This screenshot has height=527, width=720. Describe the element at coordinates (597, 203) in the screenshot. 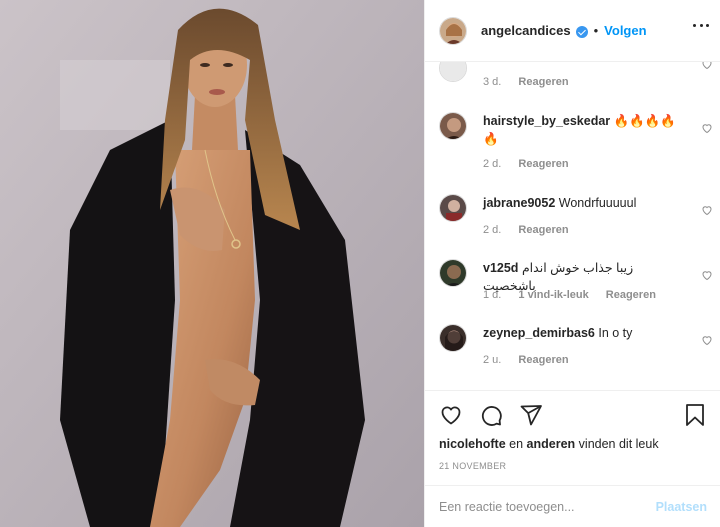

I see `comment-text: Wondrfuuuuul` at that location.